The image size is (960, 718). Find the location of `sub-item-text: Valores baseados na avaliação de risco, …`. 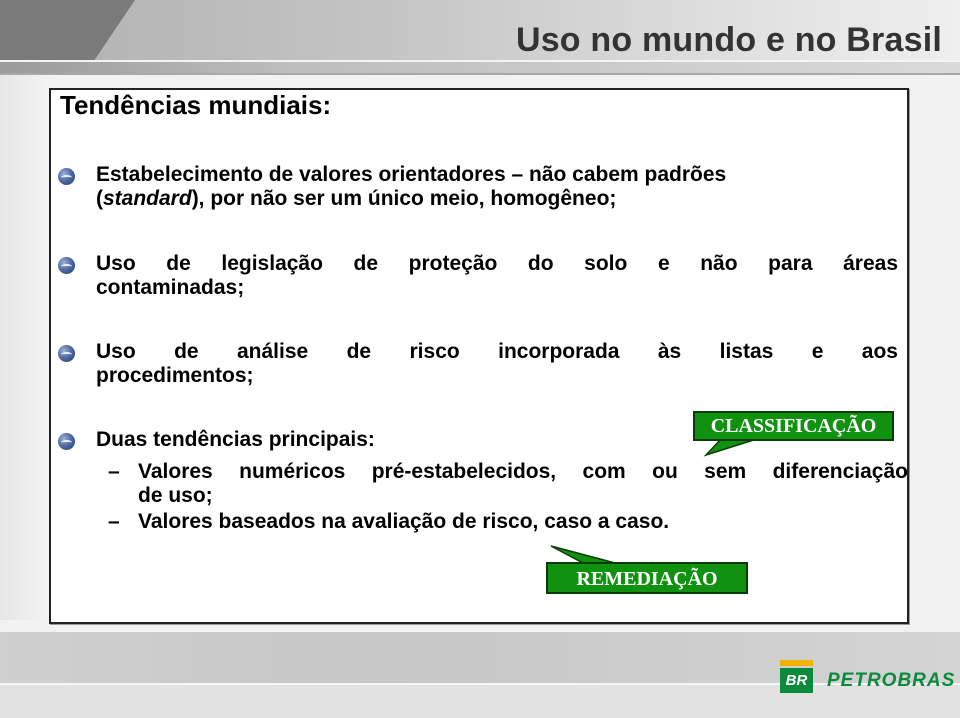

sub-item-text: Valores baseados na avaliação de risco, … is located at coordinates (523, 522).